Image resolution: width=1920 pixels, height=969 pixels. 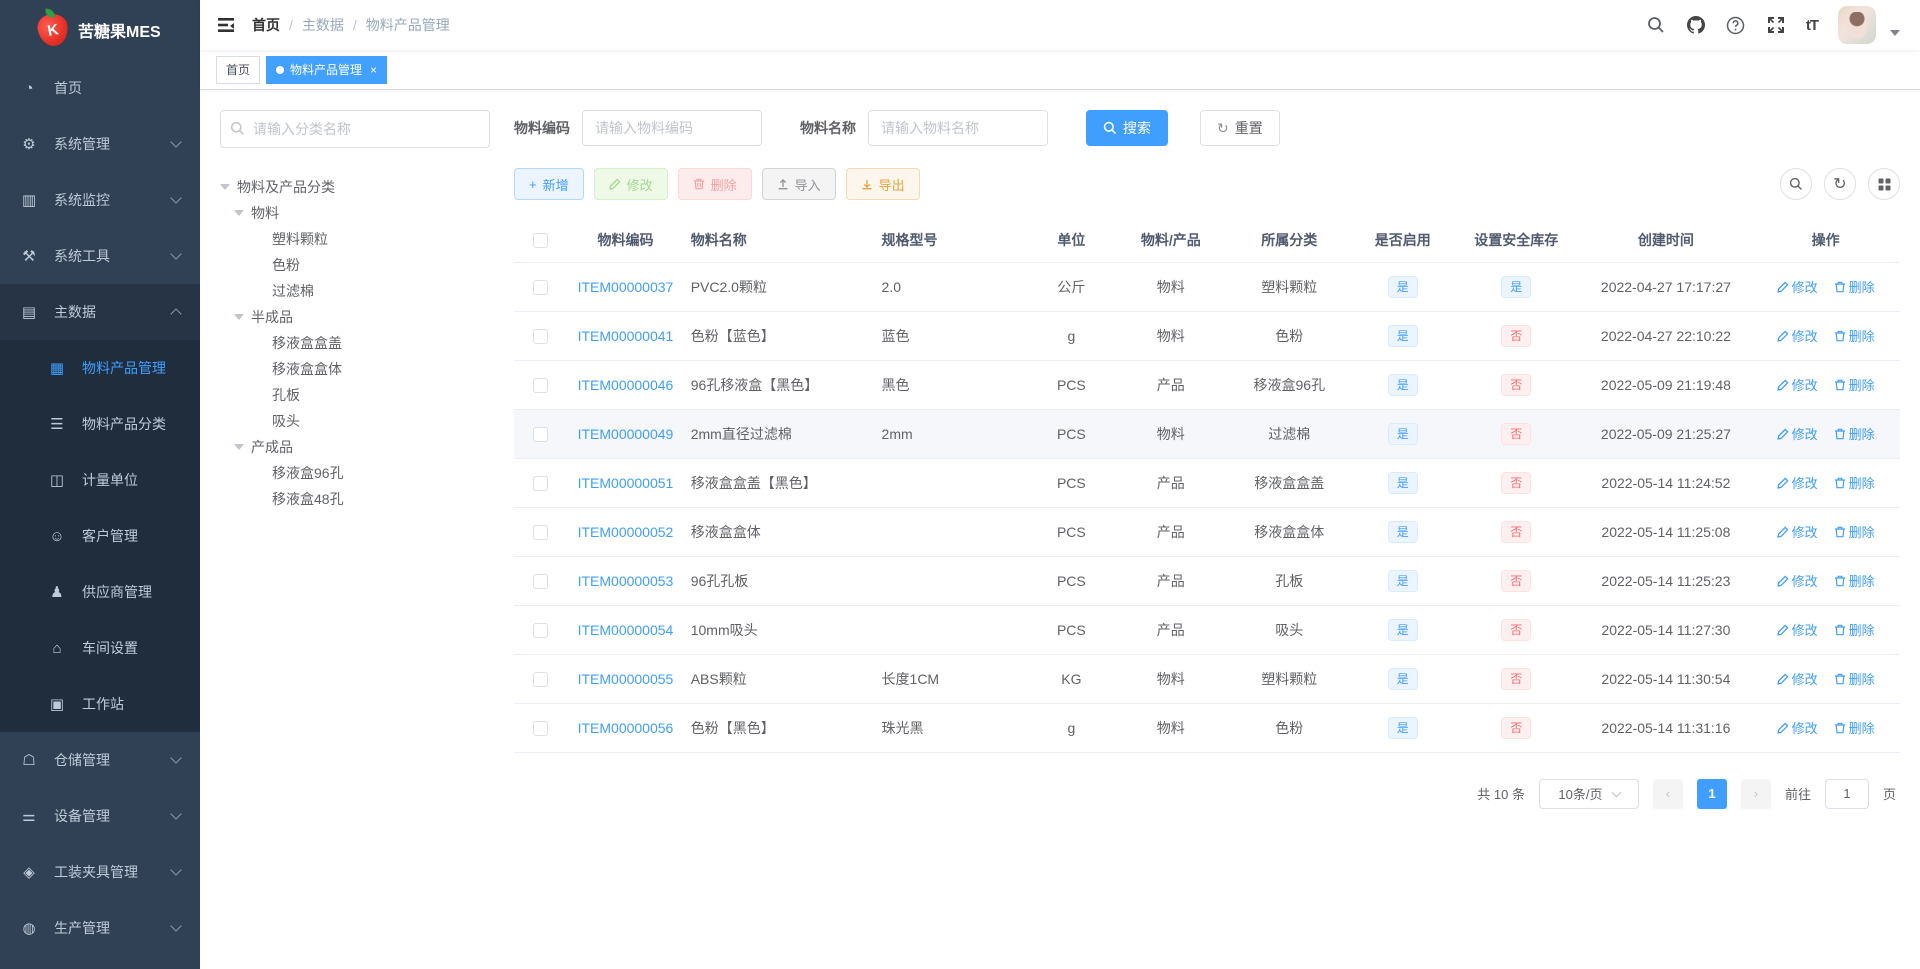 I want to click on goto-page-input, so click(x=1846, y=793).